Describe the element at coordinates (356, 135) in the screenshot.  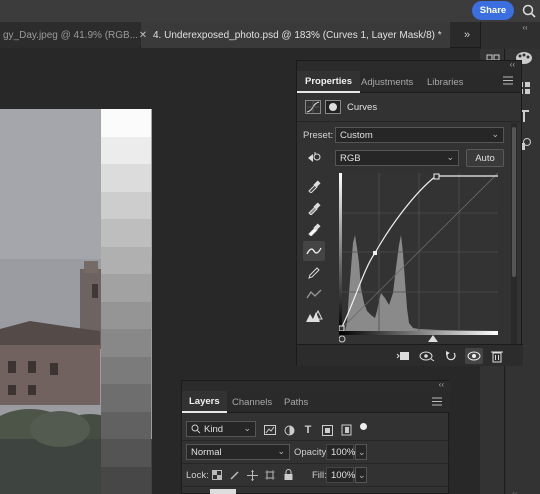
I see `preset-value: Custom` at that location.